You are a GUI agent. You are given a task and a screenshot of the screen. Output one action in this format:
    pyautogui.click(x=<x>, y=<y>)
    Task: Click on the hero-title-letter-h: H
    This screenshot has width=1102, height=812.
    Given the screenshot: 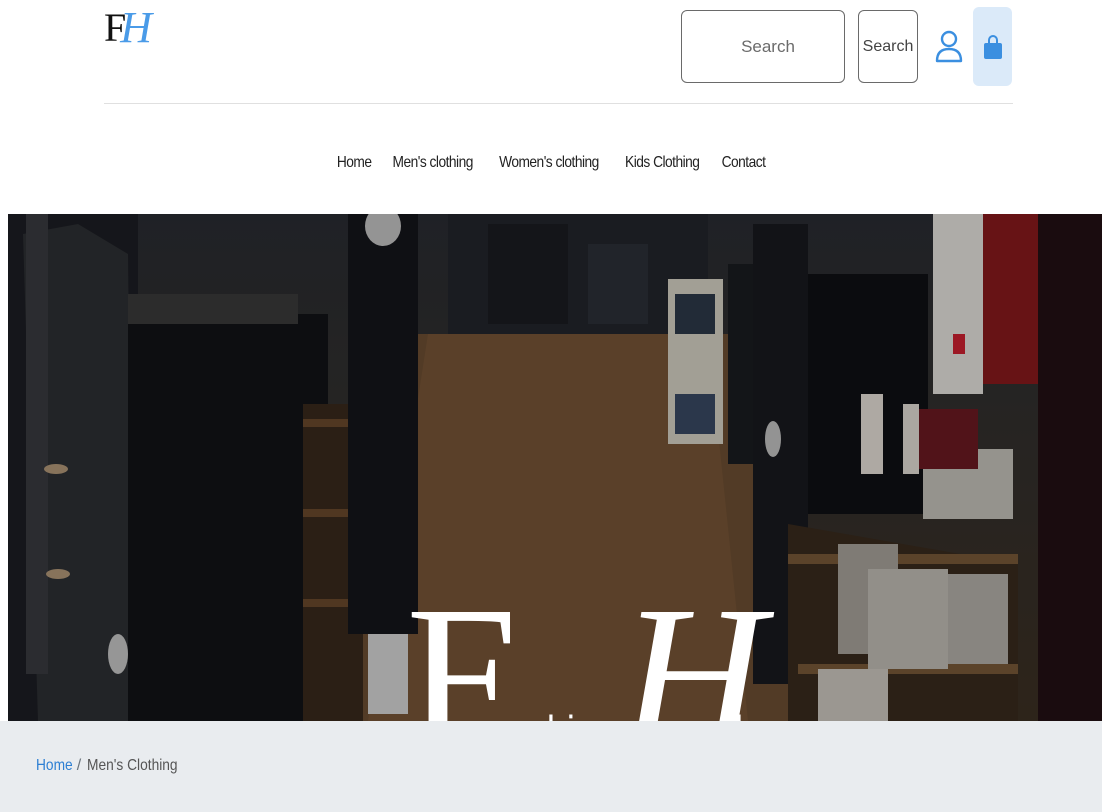 What is the action you would take?
    pyautogui.click(x=693, y=644)
    